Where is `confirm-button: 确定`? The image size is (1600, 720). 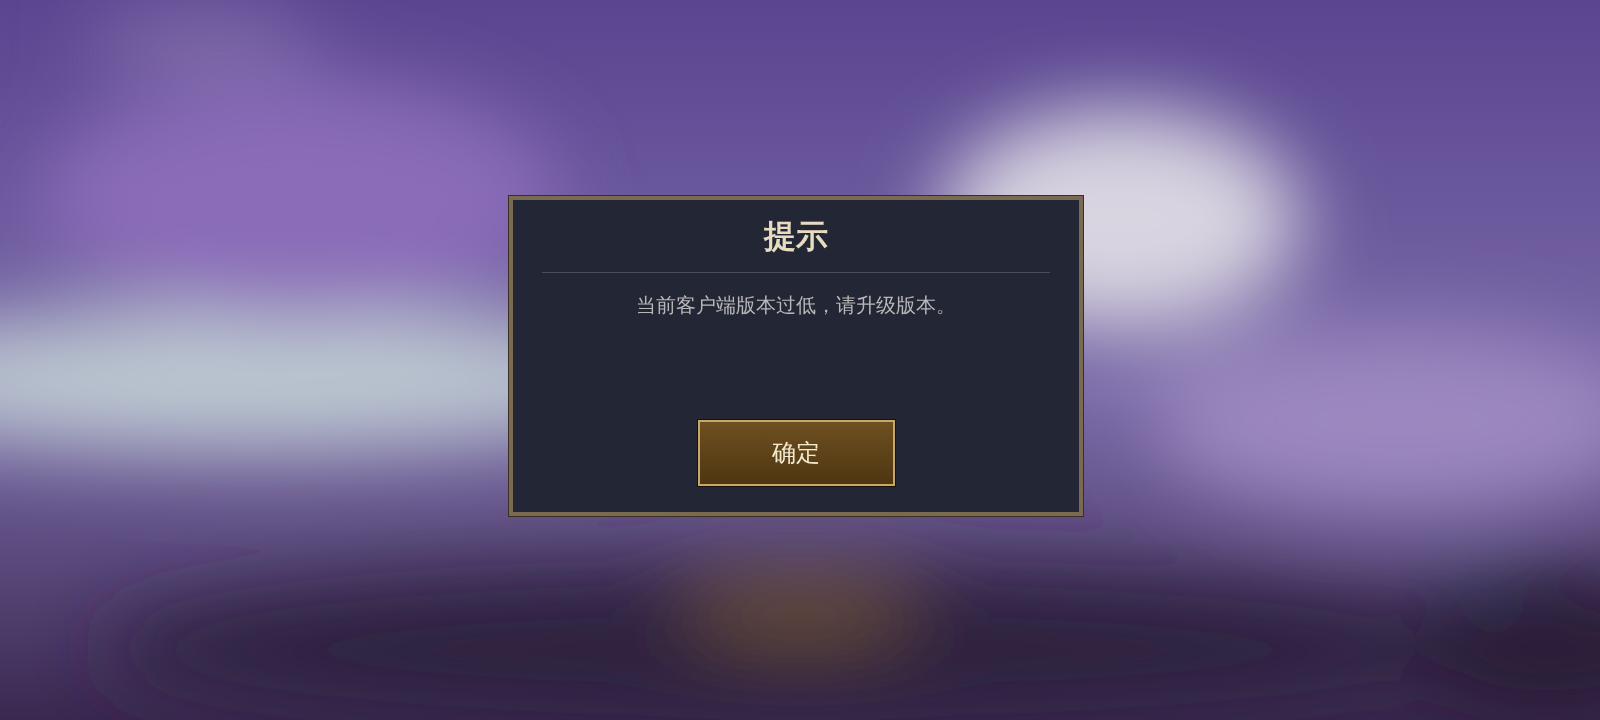
confirm-button: 确定 is located at coordinates (796, 453).